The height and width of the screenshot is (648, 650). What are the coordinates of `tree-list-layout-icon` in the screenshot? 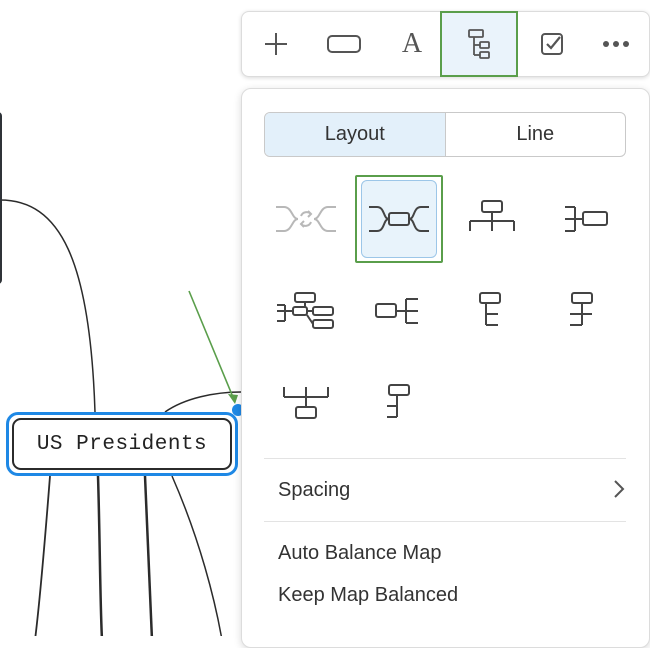 It's located at (398, 401).